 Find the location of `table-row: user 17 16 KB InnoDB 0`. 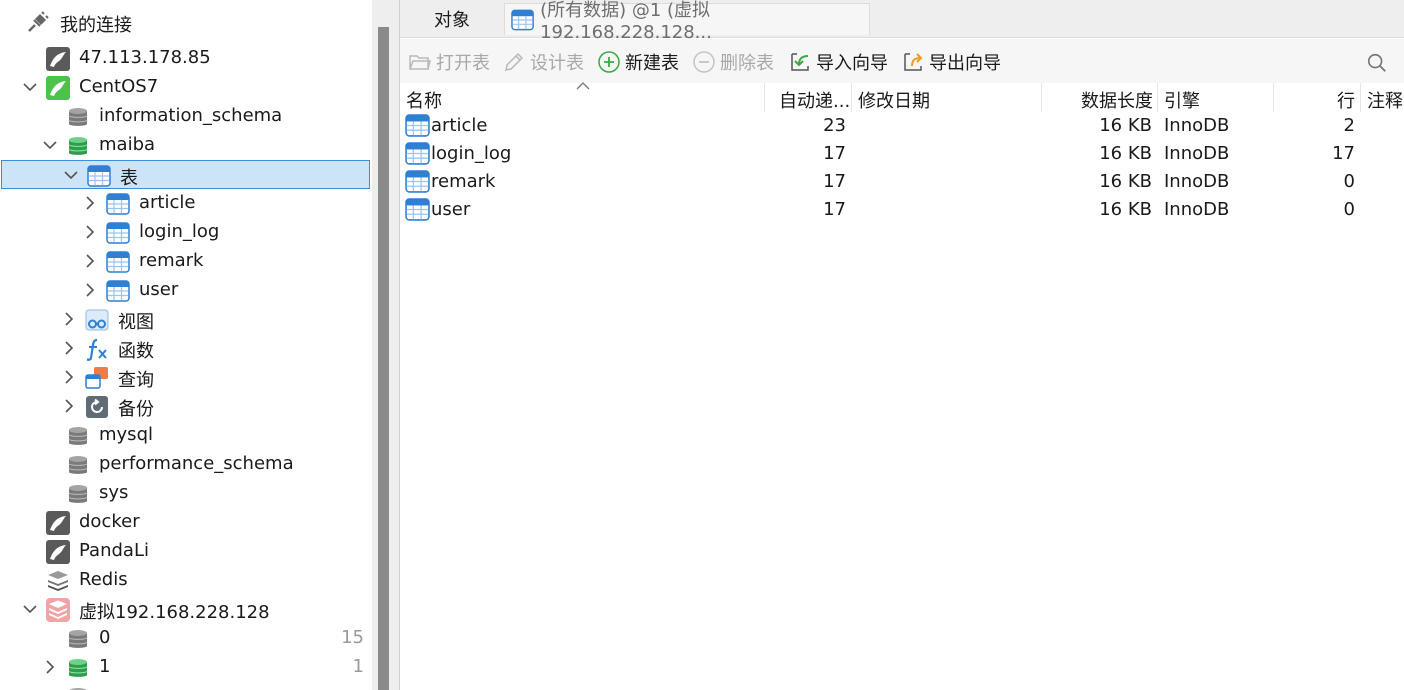

table-row: user 17 16 KB InnoDB 0 is located at coordinates (902, 210).